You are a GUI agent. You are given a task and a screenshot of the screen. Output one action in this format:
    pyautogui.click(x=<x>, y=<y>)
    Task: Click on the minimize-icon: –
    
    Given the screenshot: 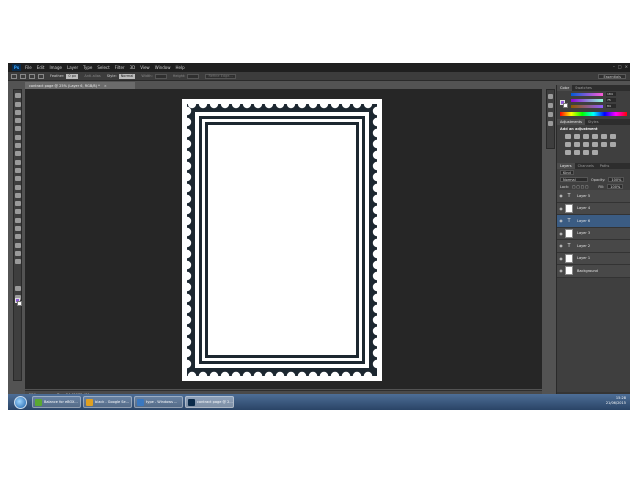 What is the action you would take?
    pyautogui.click(x=614, y=66)
    